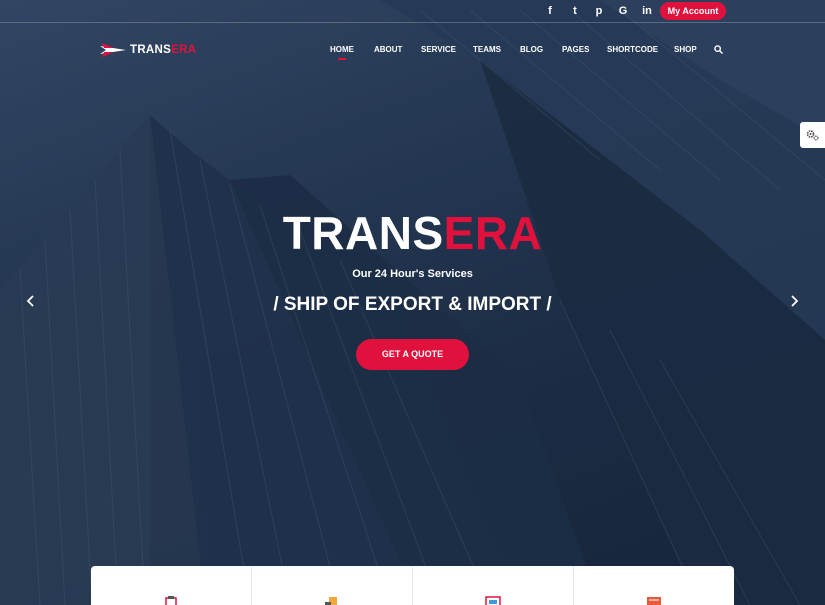  I want to click on search-icon, so click(718, 49).